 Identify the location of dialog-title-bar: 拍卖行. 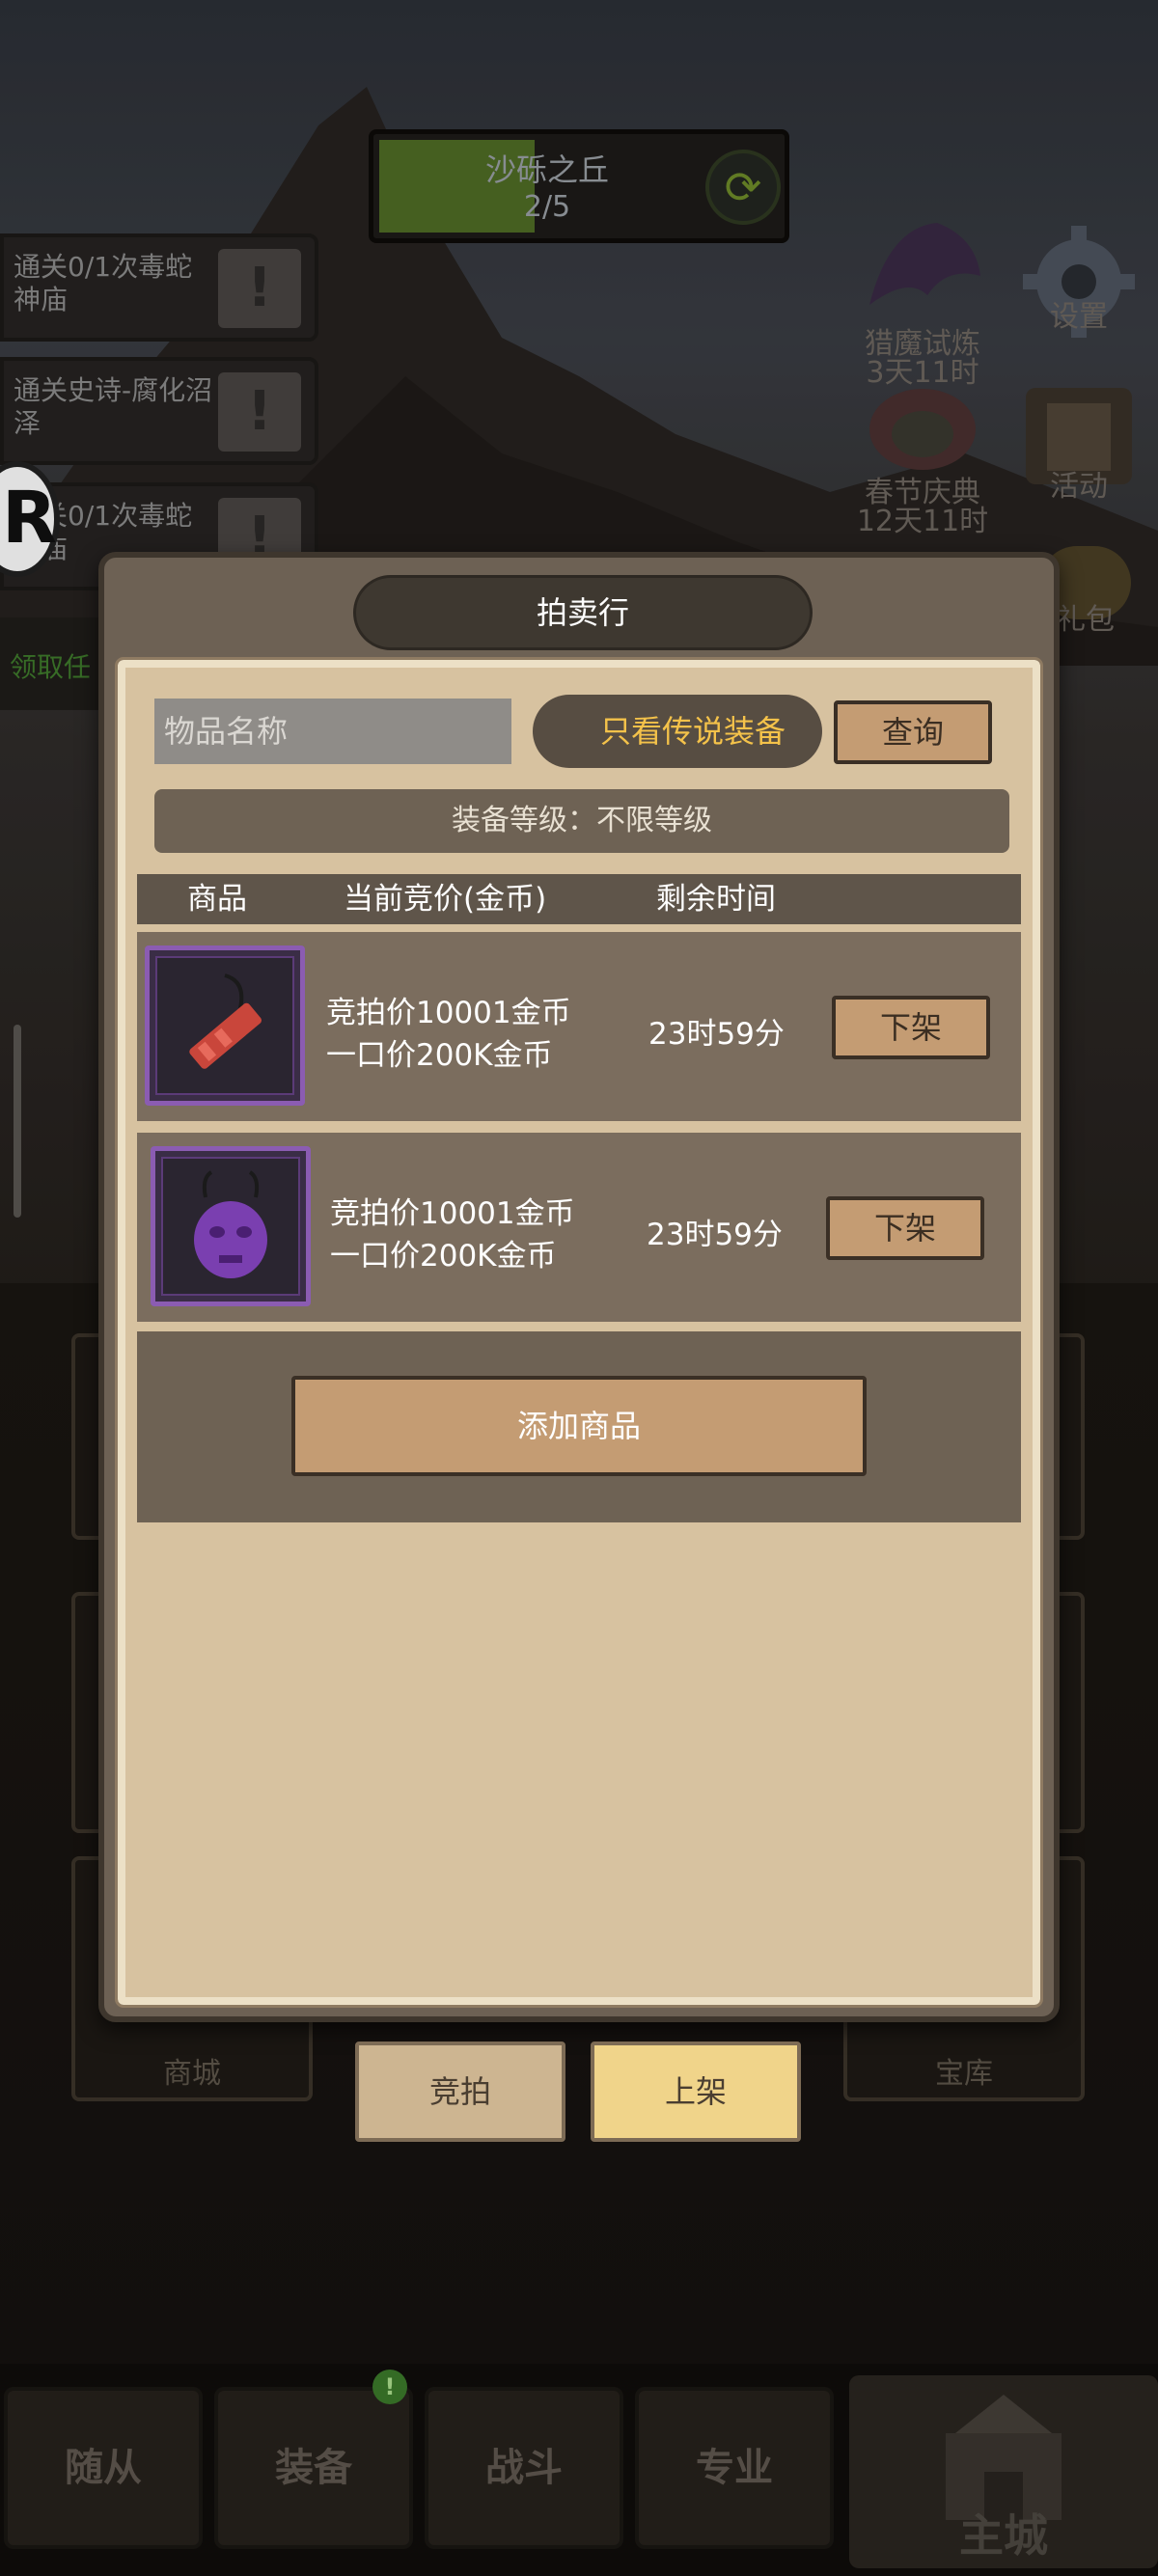
(583, 612).